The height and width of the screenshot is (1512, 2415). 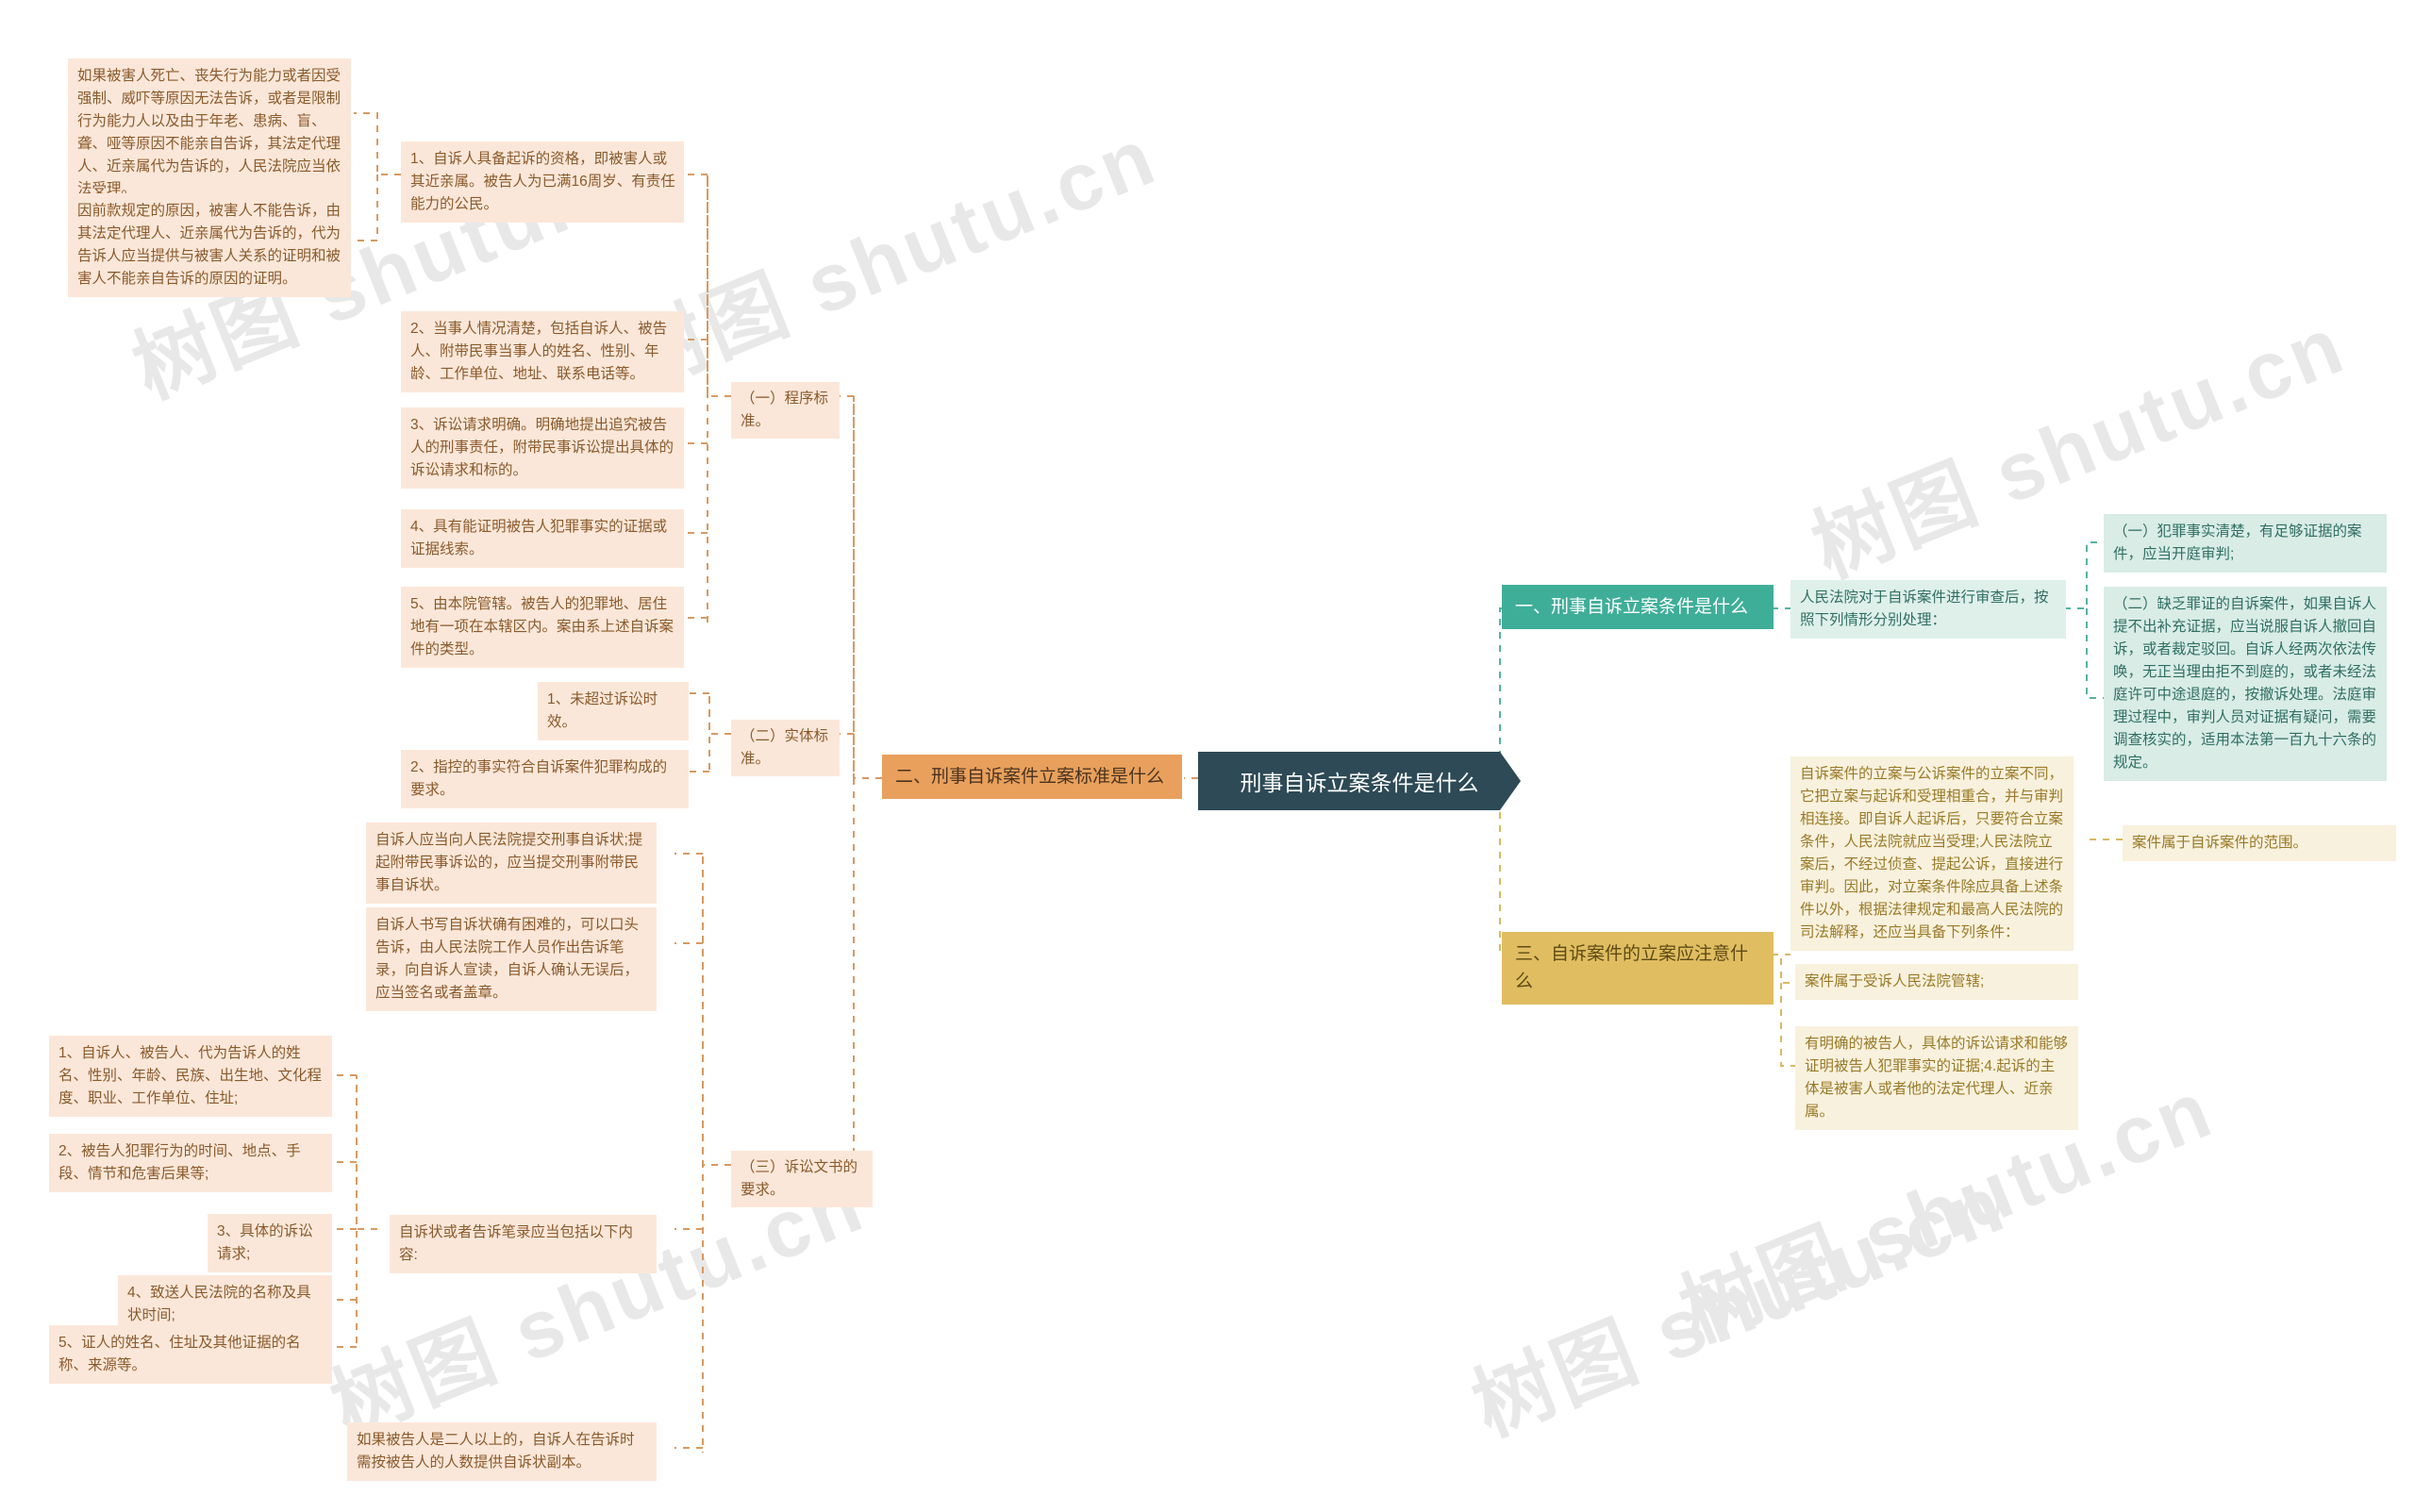 I want to click on substantive-item-1-text: 1、未超过诉讼时效。, so click(x=602, y=711).